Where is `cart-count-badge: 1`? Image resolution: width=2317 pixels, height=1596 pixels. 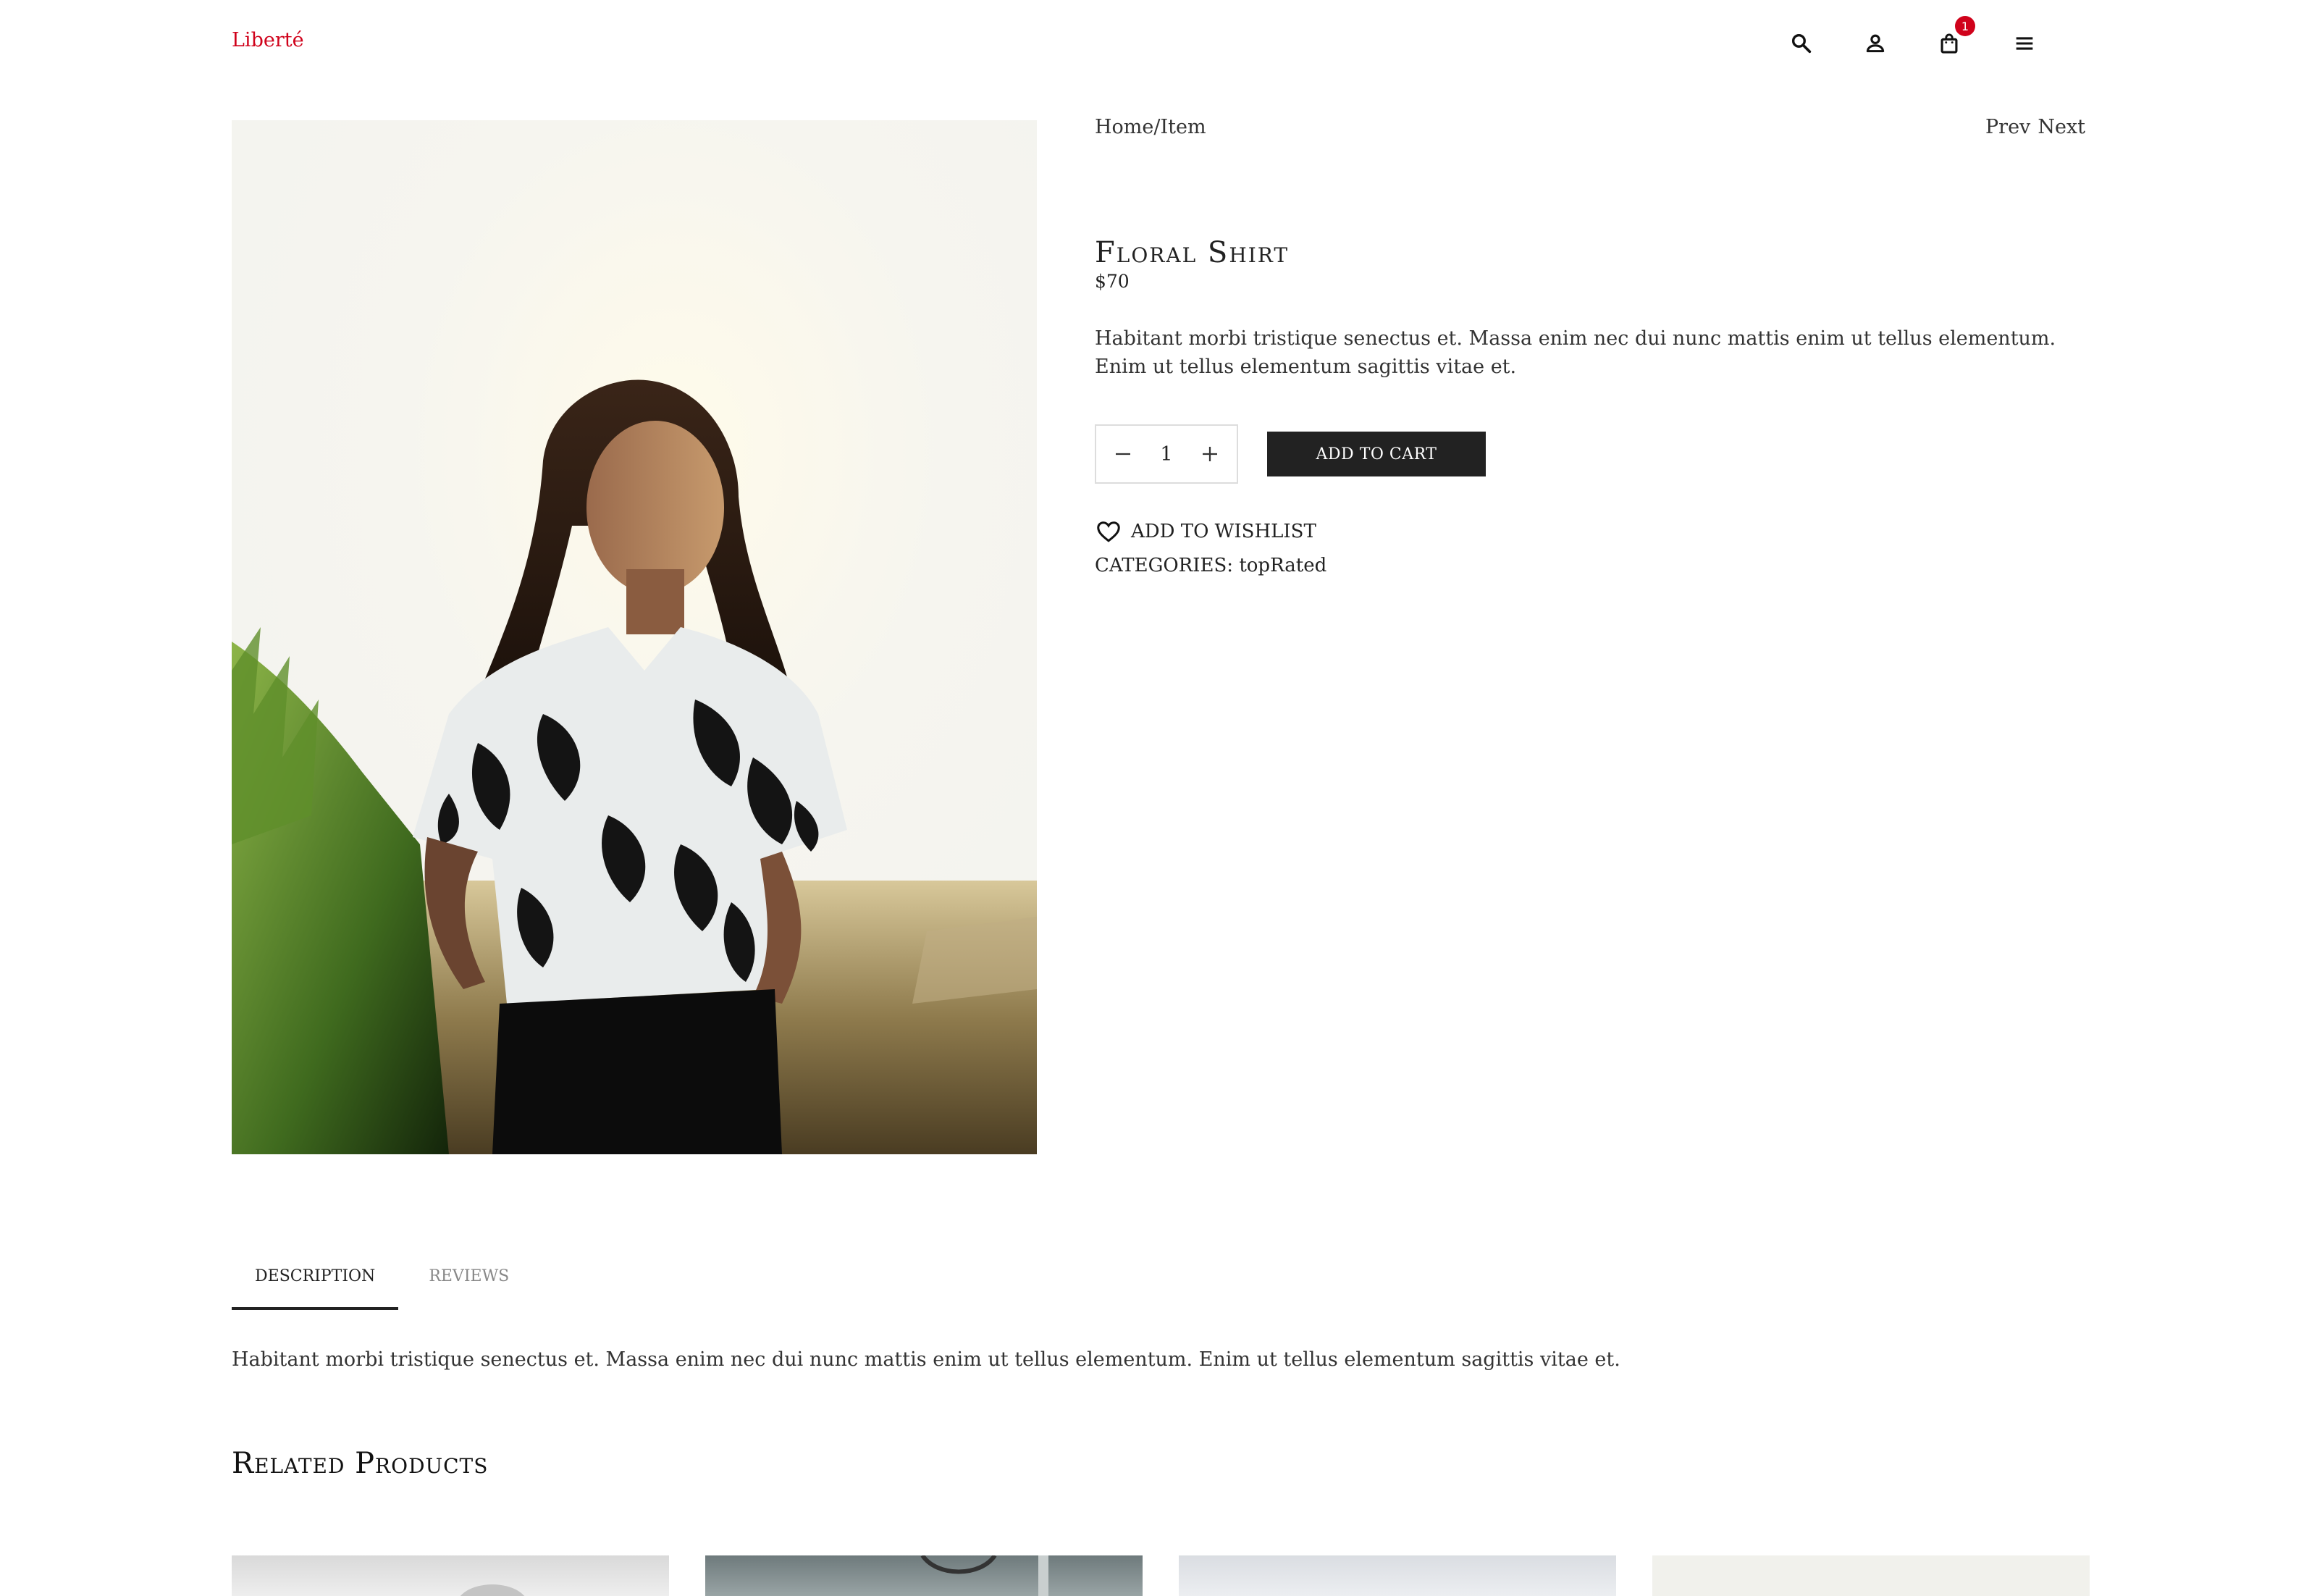 cart-count-badge: 1 is located at coordinates (1965, 26).